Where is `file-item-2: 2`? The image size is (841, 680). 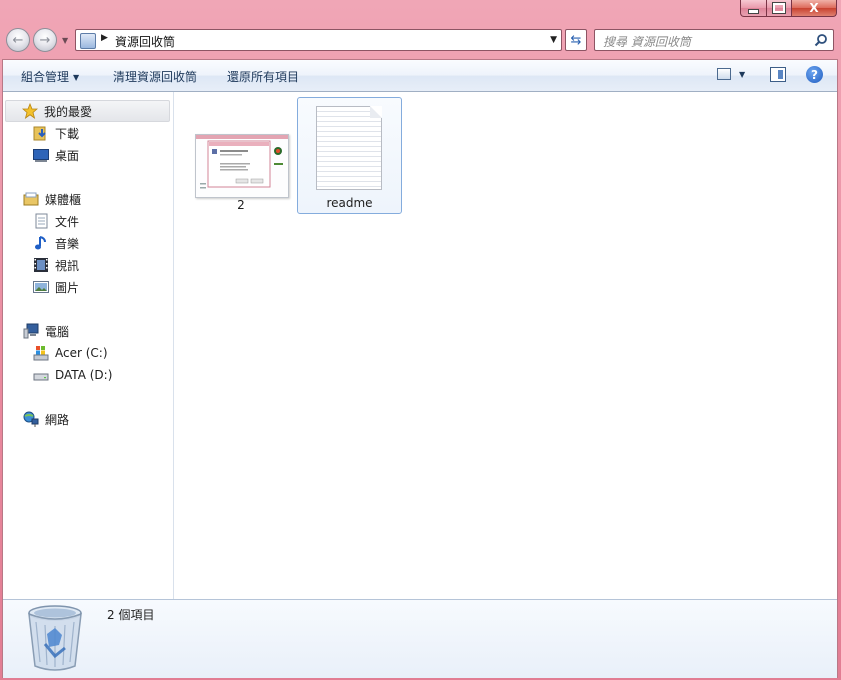
file-item-2: 2 is located at coordinates (241, 158).